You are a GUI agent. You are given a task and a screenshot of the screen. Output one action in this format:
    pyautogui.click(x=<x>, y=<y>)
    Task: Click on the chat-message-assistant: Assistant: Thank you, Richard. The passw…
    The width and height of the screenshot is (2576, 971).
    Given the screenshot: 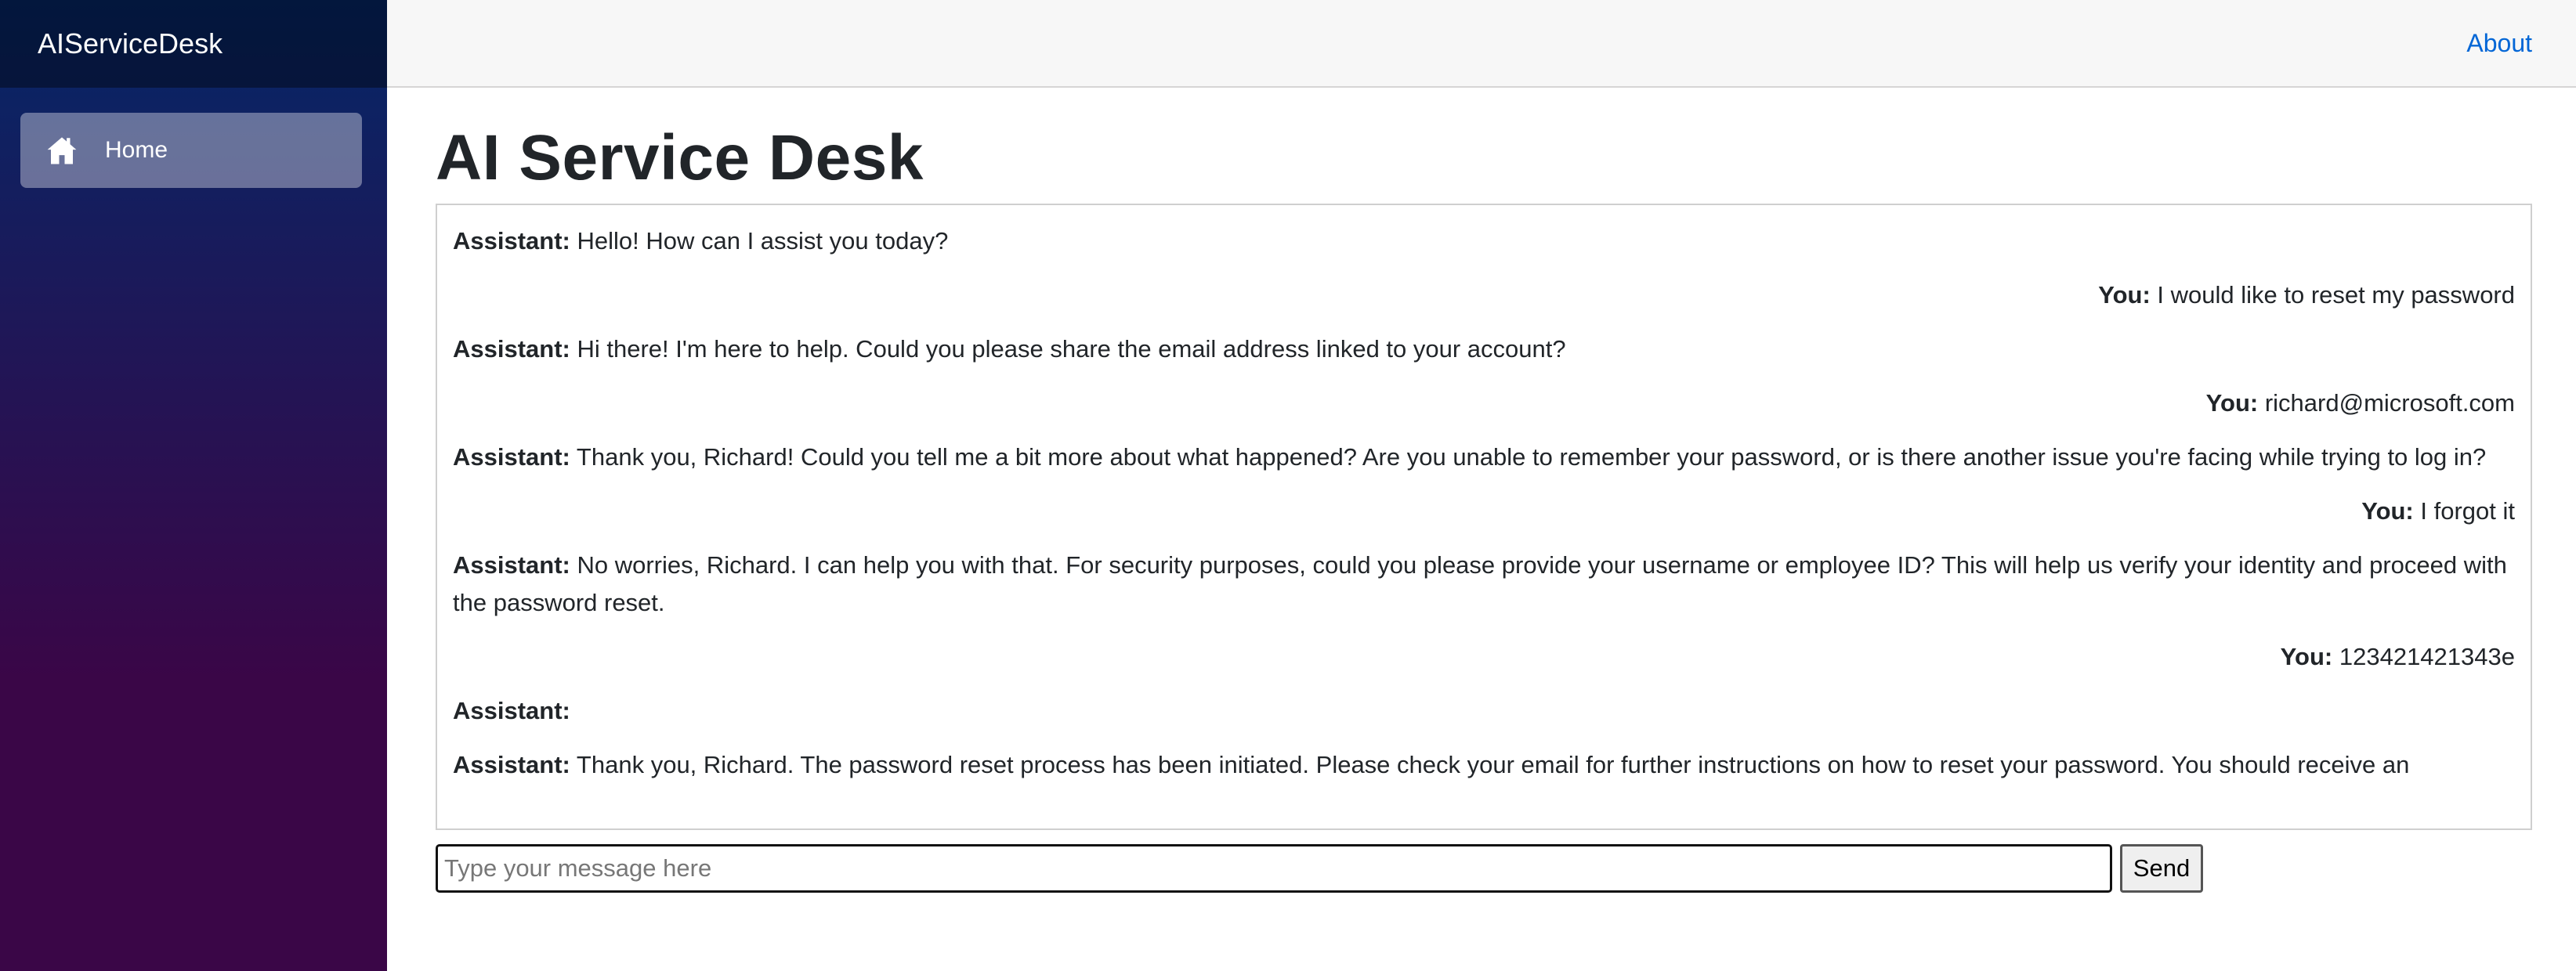 What is the action you would take?
    pyautogui.click(x=1484, y=765)
    